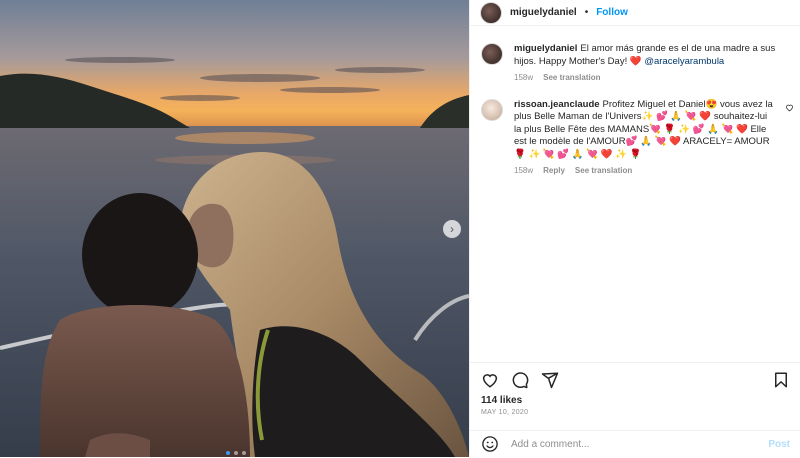  What do you see at coordinates (789, 108) in the screenshot?
I see `comment-like-icon` at bounding box center [789, 108].